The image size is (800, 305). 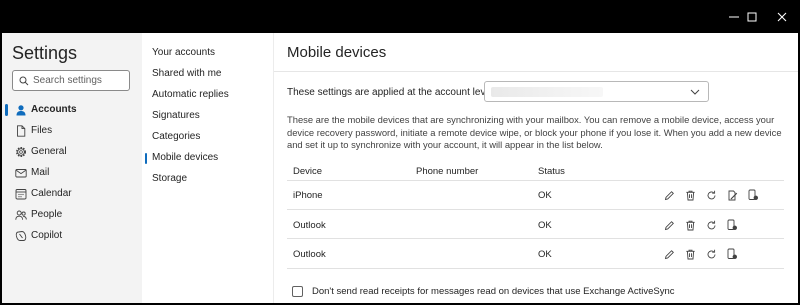 What do you see at coordinates (447, 171) in the screenshot?
I see `column-header-phone-number: Phone number` at bounding box center [447, 171].